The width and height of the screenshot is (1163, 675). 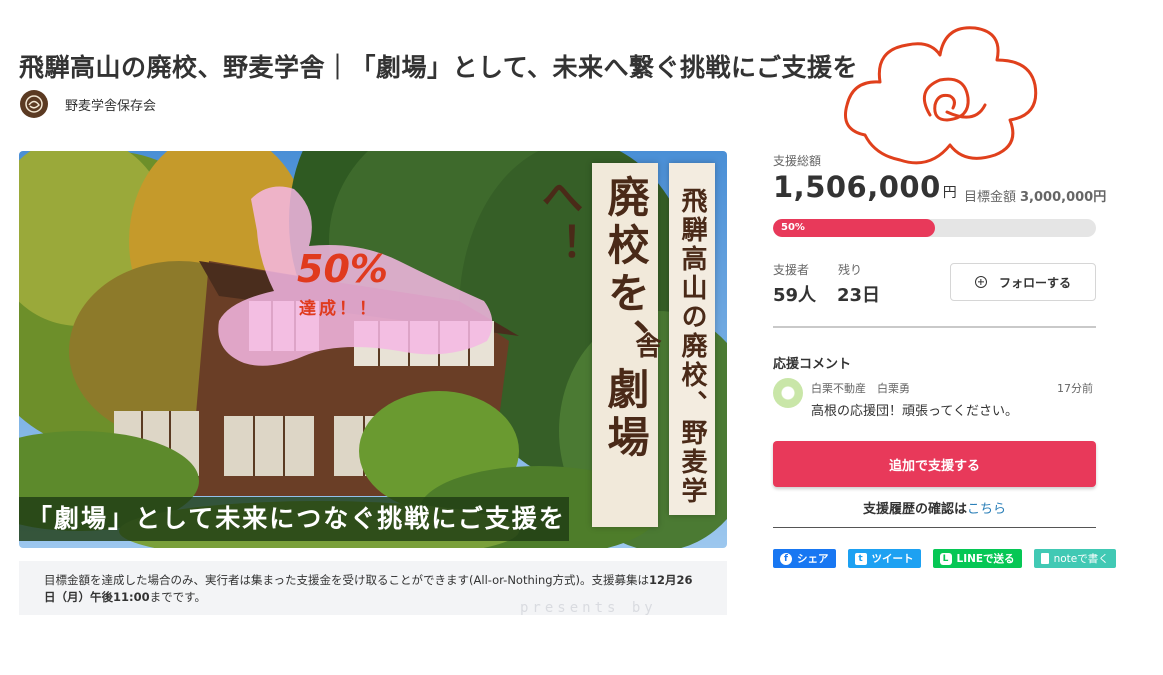 I want to click on total-amount-row: 1,506,000 円, so click(x=865, y=187).